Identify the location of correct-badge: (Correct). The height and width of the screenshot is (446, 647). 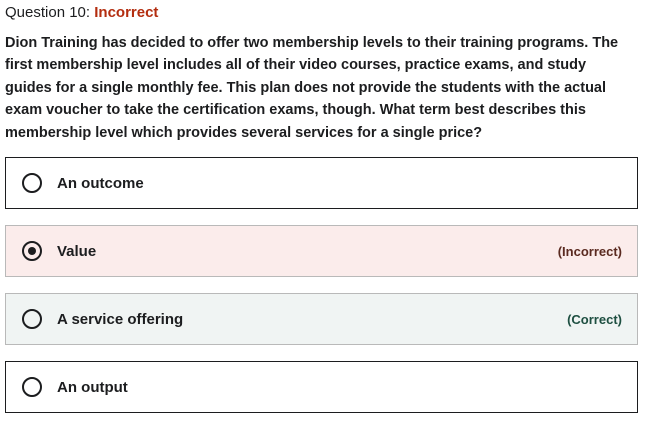
(594, 319).